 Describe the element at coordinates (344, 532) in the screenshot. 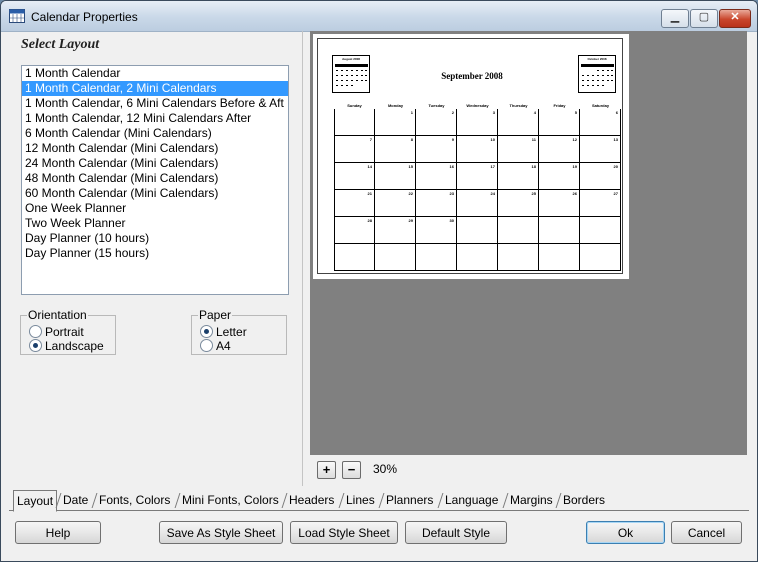

I see `load-style-sheet-button: Load Style Sheet` at that location.